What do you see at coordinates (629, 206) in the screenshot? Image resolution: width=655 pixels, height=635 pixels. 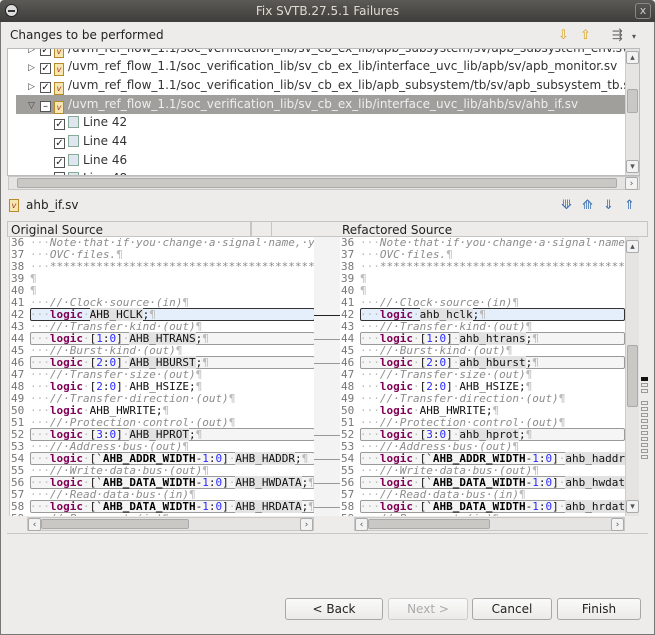 I see `previous-change-icon: ⇑` at bounding box center [629, 206].